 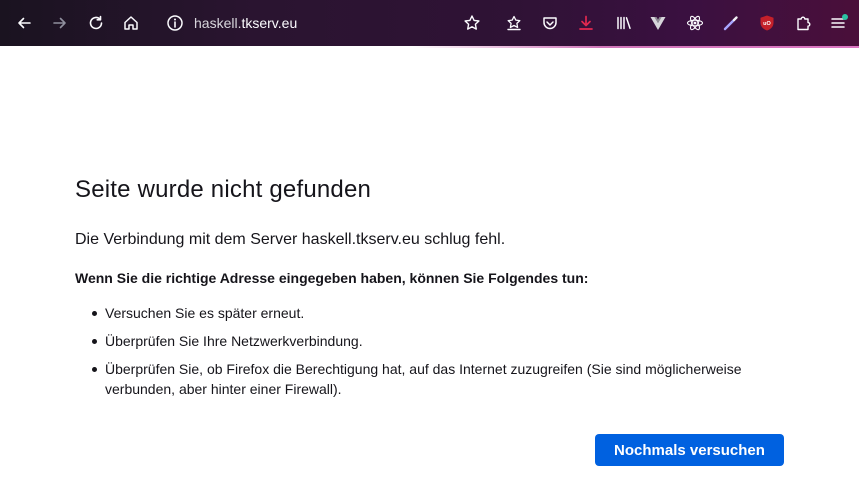 What do you see at coordinates (845, 17) in the screenshot?
I see `notification-dot` at bounding box center [845, 17].